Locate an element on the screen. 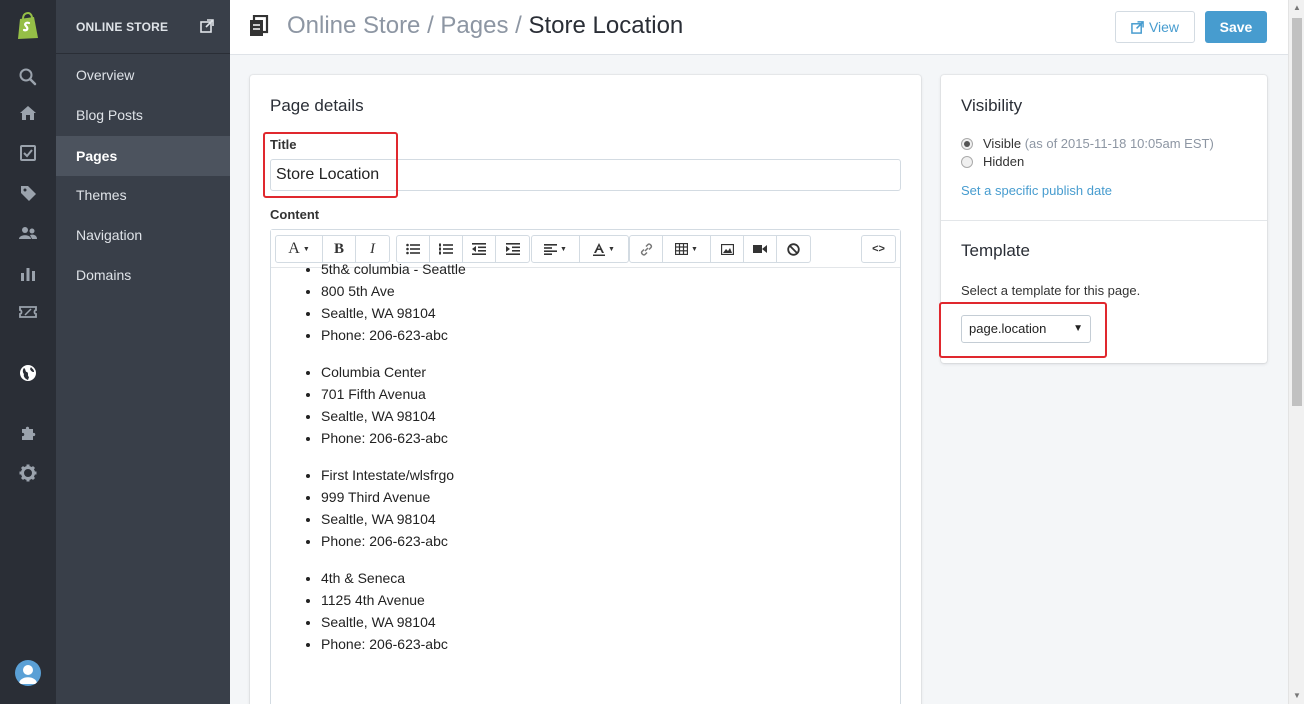 This screenshot has width=1304, height=704. subnav-item-pages: Pages is located at coordinates (143, 156).